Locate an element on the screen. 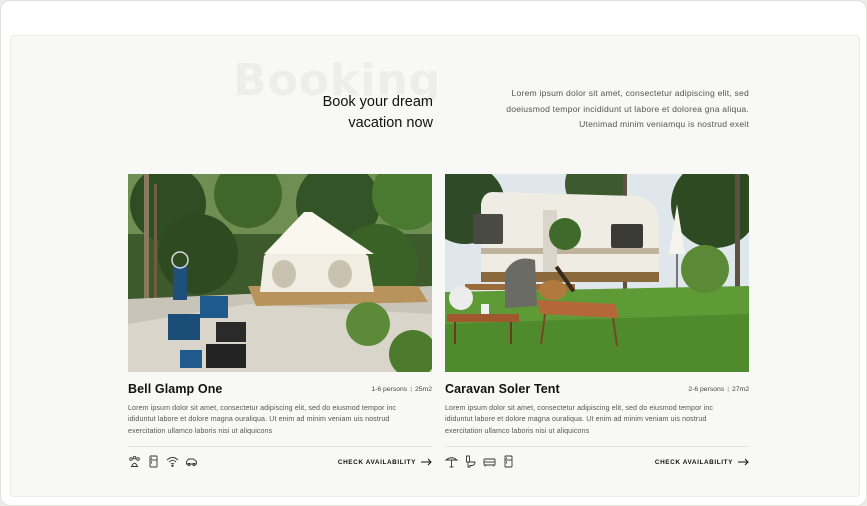 Image resolution: width=867 pixels, height=506 pixels. card-title: Caravan Soler Tent is located at coordinates (502, 389).